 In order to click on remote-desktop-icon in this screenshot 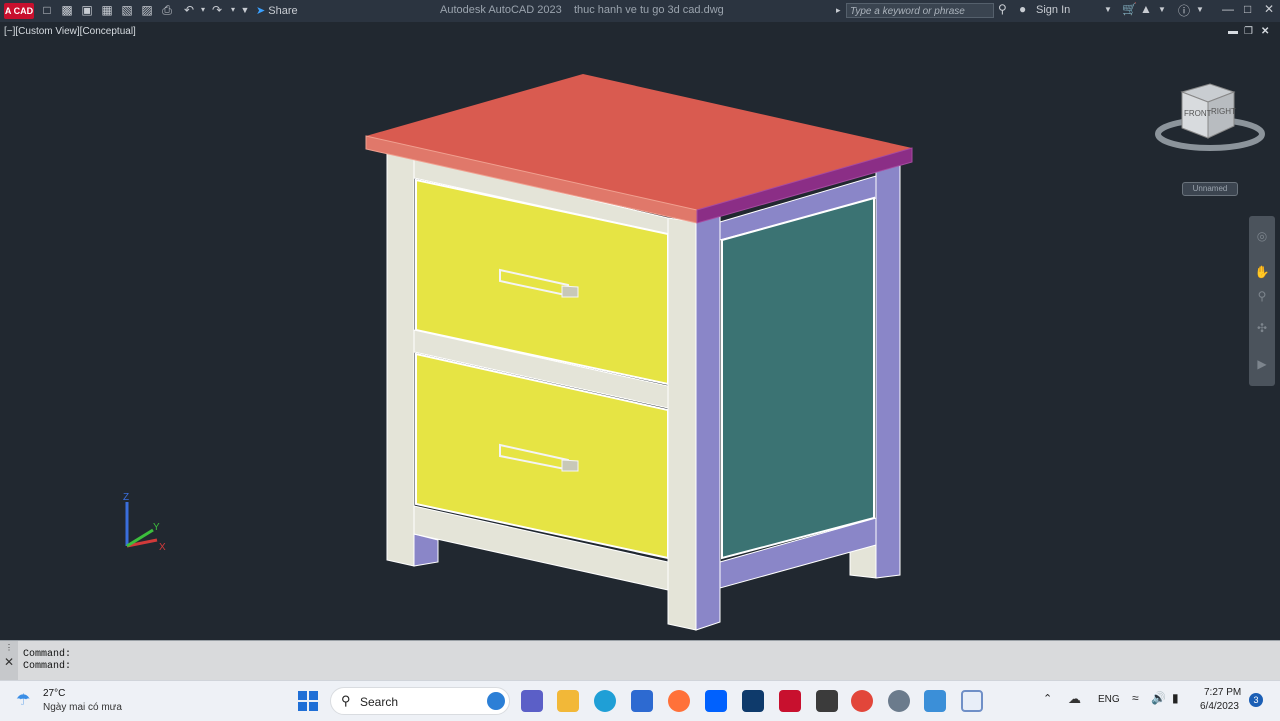, I will do `click(935, 701)`.